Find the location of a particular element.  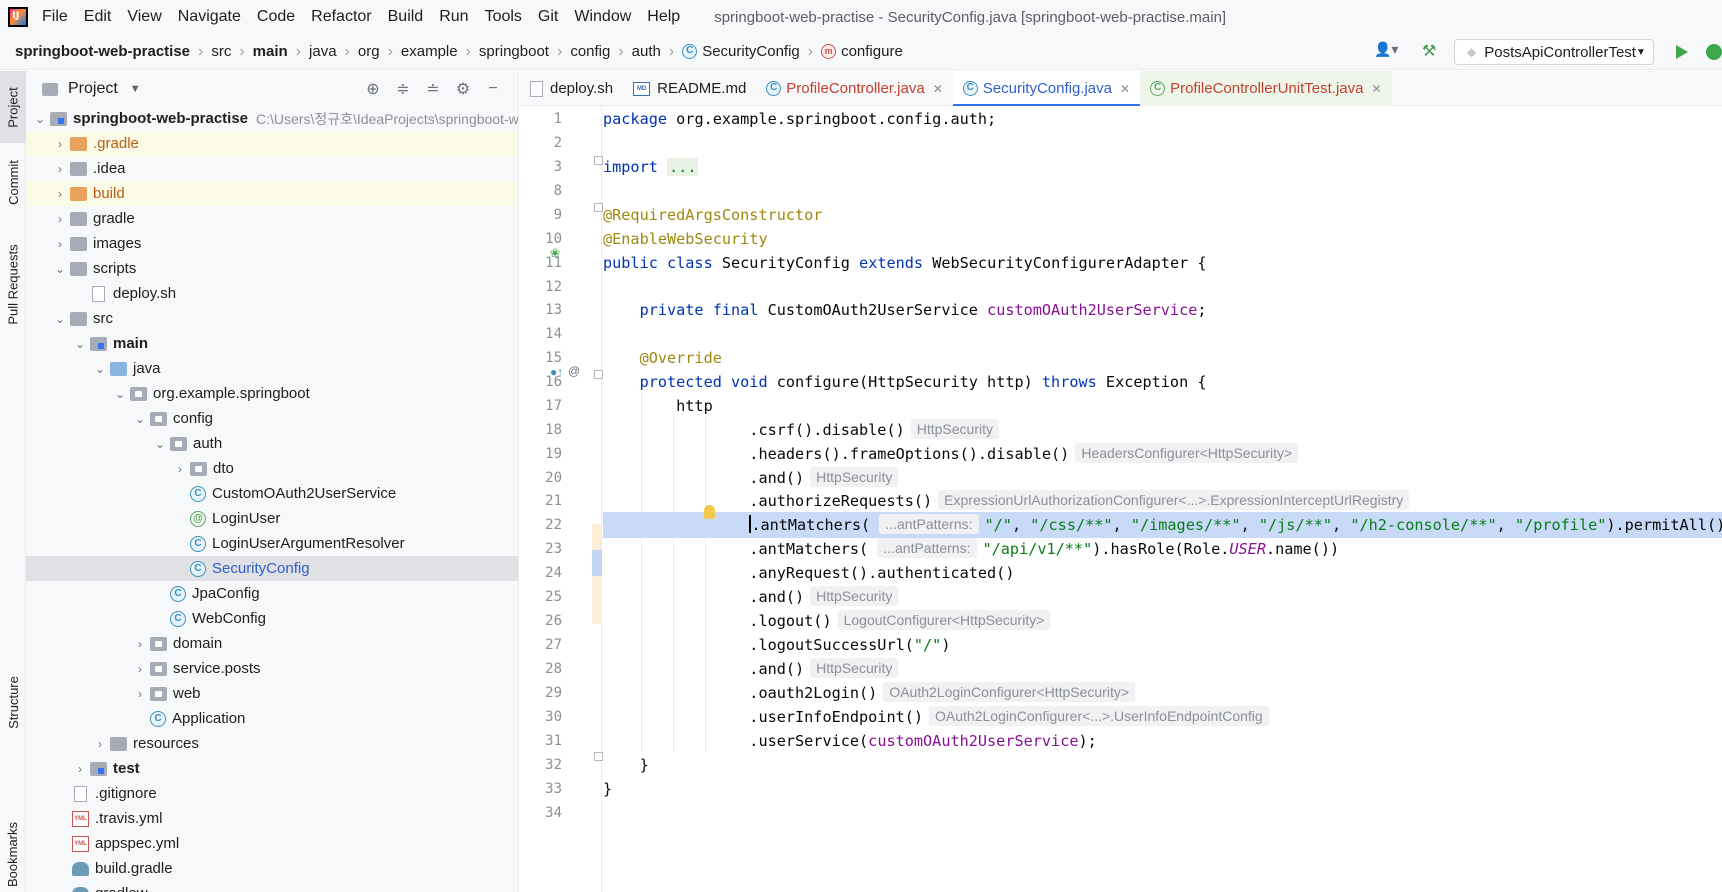

tree-item-loginuserargumentresolver: C LoginUserArgumentResolver is located at coordinates (272, 543).